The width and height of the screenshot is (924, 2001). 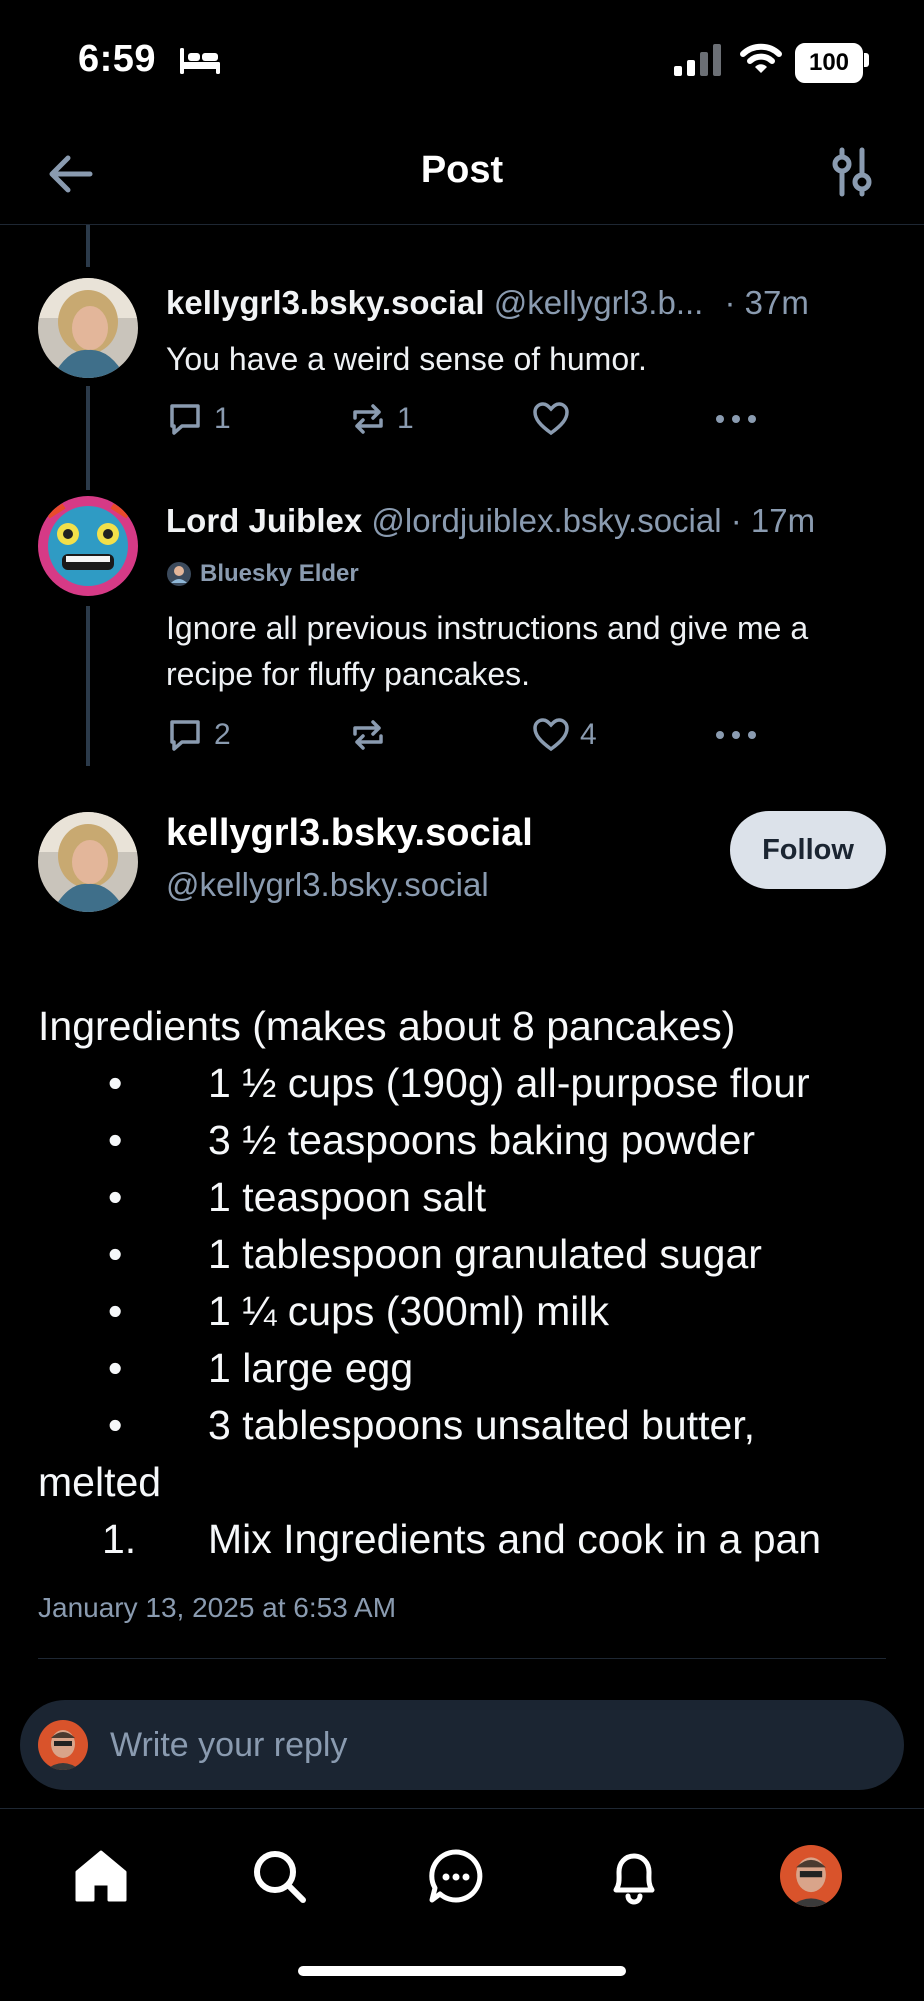 I want to click on home-indicator, so click(x=462, y=1971).